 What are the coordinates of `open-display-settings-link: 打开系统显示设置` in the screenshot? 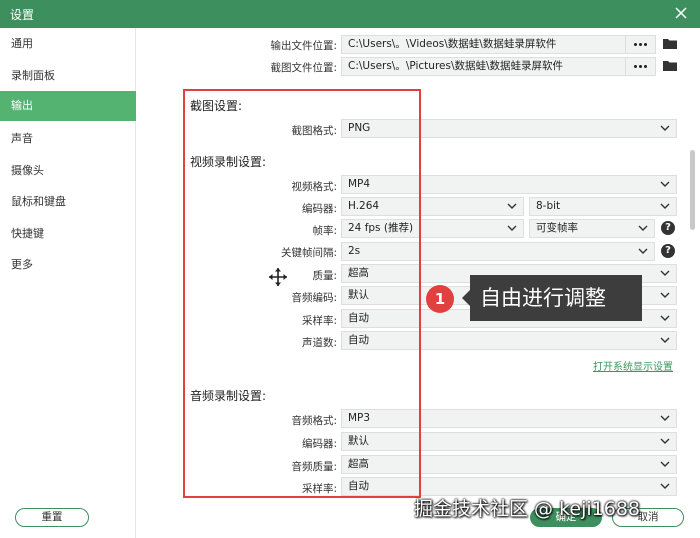 It's located at (633, 365).